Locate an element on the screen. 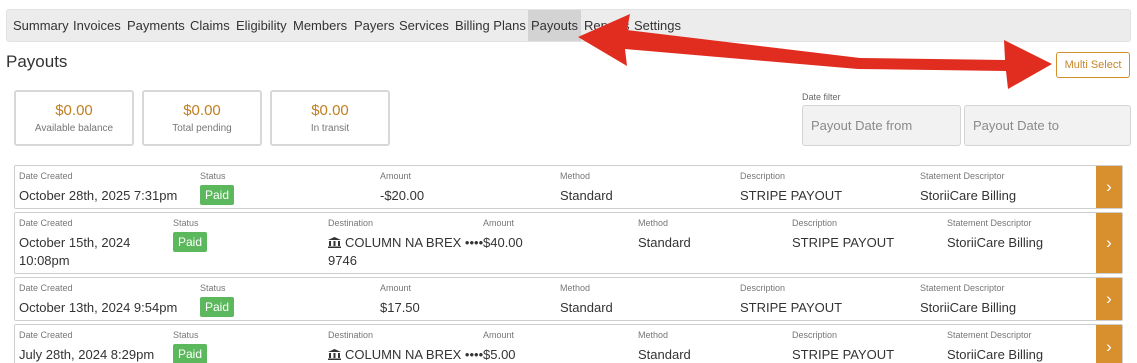 The height and width of the screenshot is (363, 1137). amount-cell: Amount $5.00 is located at coordinates (499, 346).